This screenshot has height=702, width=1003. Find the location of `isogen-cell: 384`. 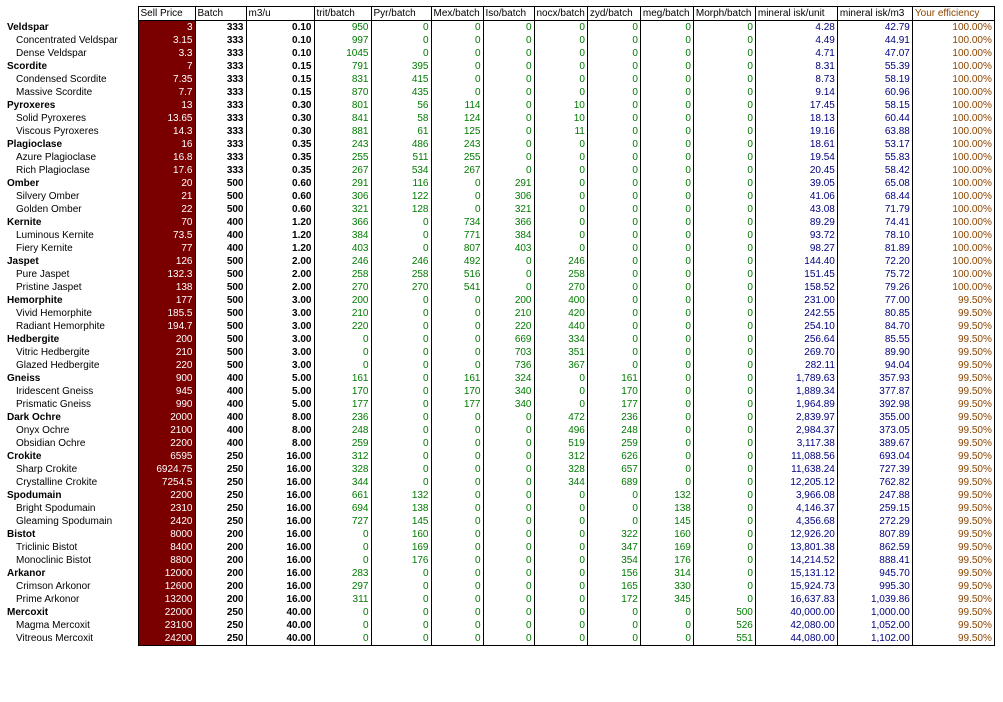

isogen-cell: 384 is located at coordinates (508, 235).